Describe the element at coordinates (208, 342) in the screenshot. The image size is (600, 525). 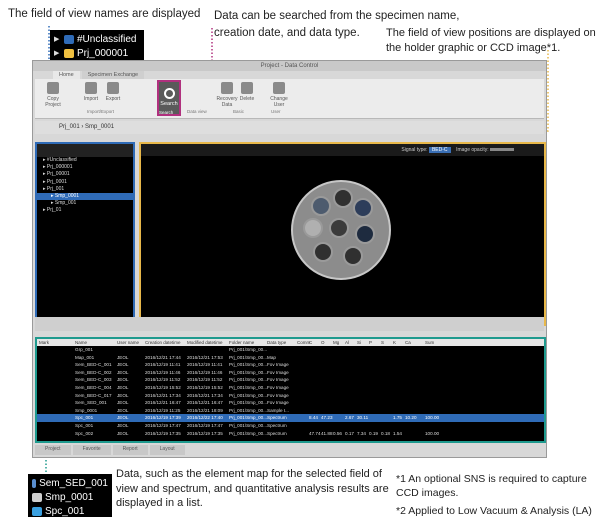
I see `column-header: Modified datetime` at that location.